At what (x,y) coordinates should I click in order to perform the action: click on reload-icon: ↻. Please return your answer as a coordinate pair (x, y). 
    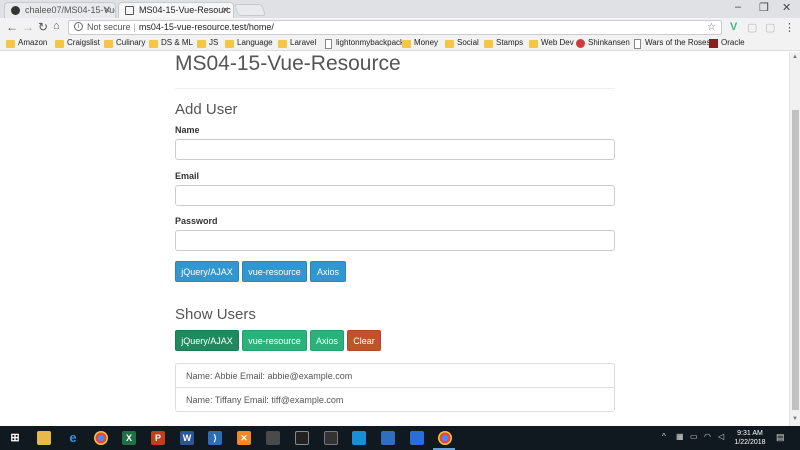
    Looking at the image, I should click on (43, 27).